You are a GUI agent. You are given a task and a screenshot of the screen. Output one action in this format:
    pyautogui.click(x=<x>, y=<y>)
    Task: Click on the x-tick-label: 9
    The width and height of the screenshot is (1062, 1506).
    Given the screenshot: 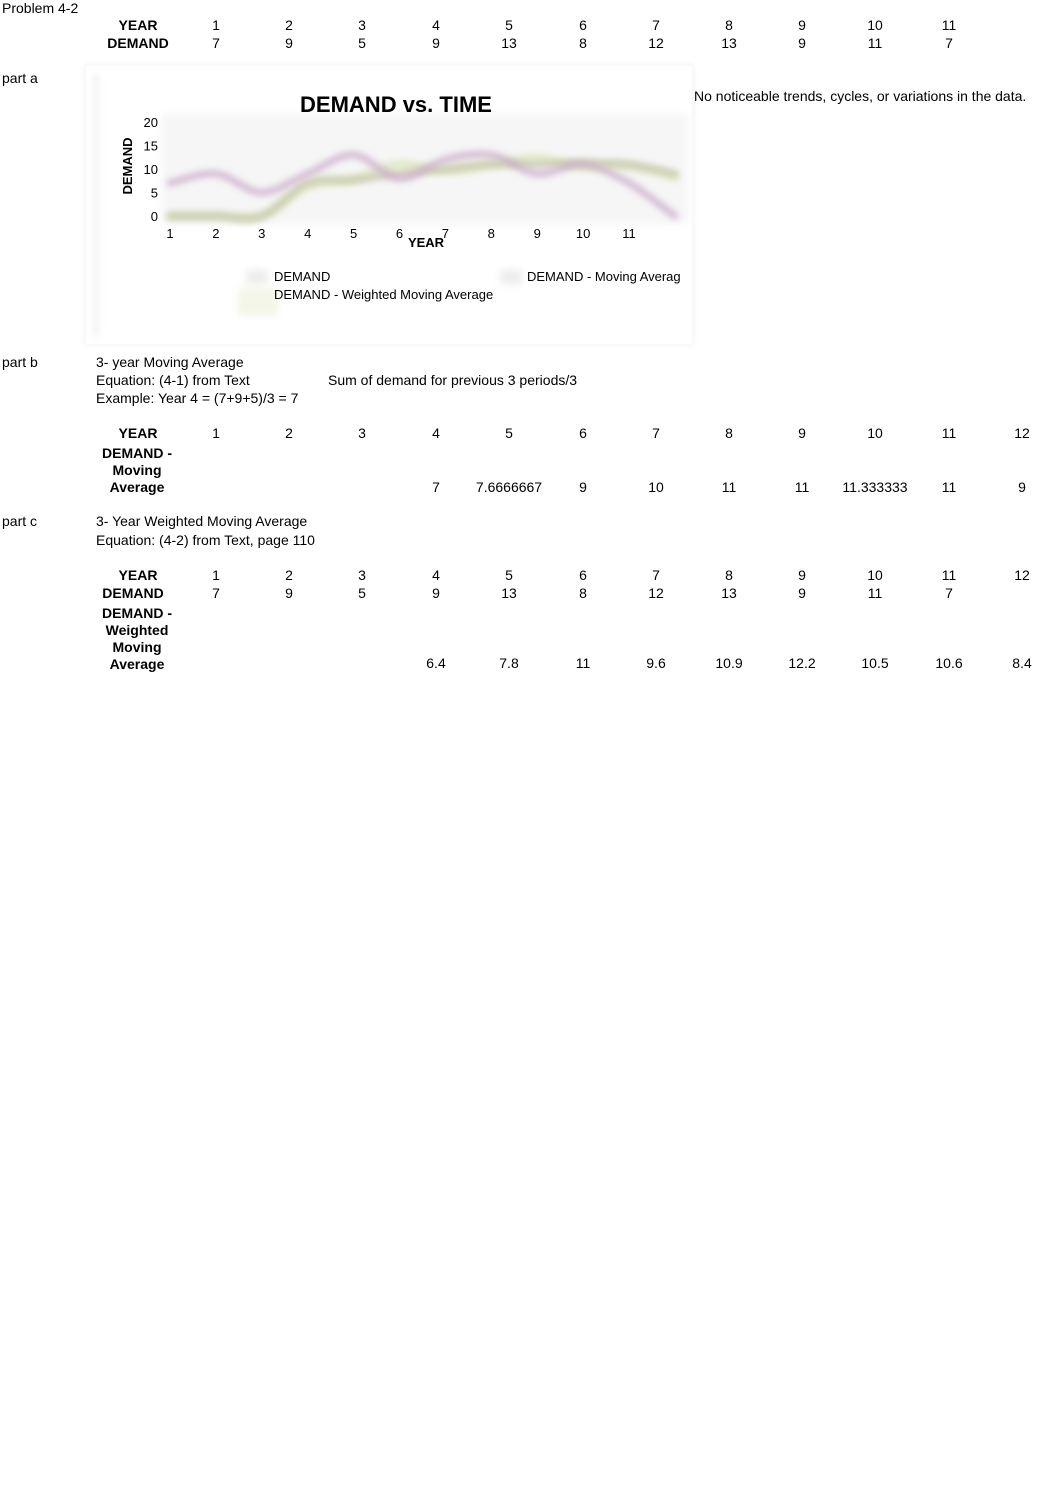 What is the action you would take?
    pyautogui.click(x=537, y=233)
    